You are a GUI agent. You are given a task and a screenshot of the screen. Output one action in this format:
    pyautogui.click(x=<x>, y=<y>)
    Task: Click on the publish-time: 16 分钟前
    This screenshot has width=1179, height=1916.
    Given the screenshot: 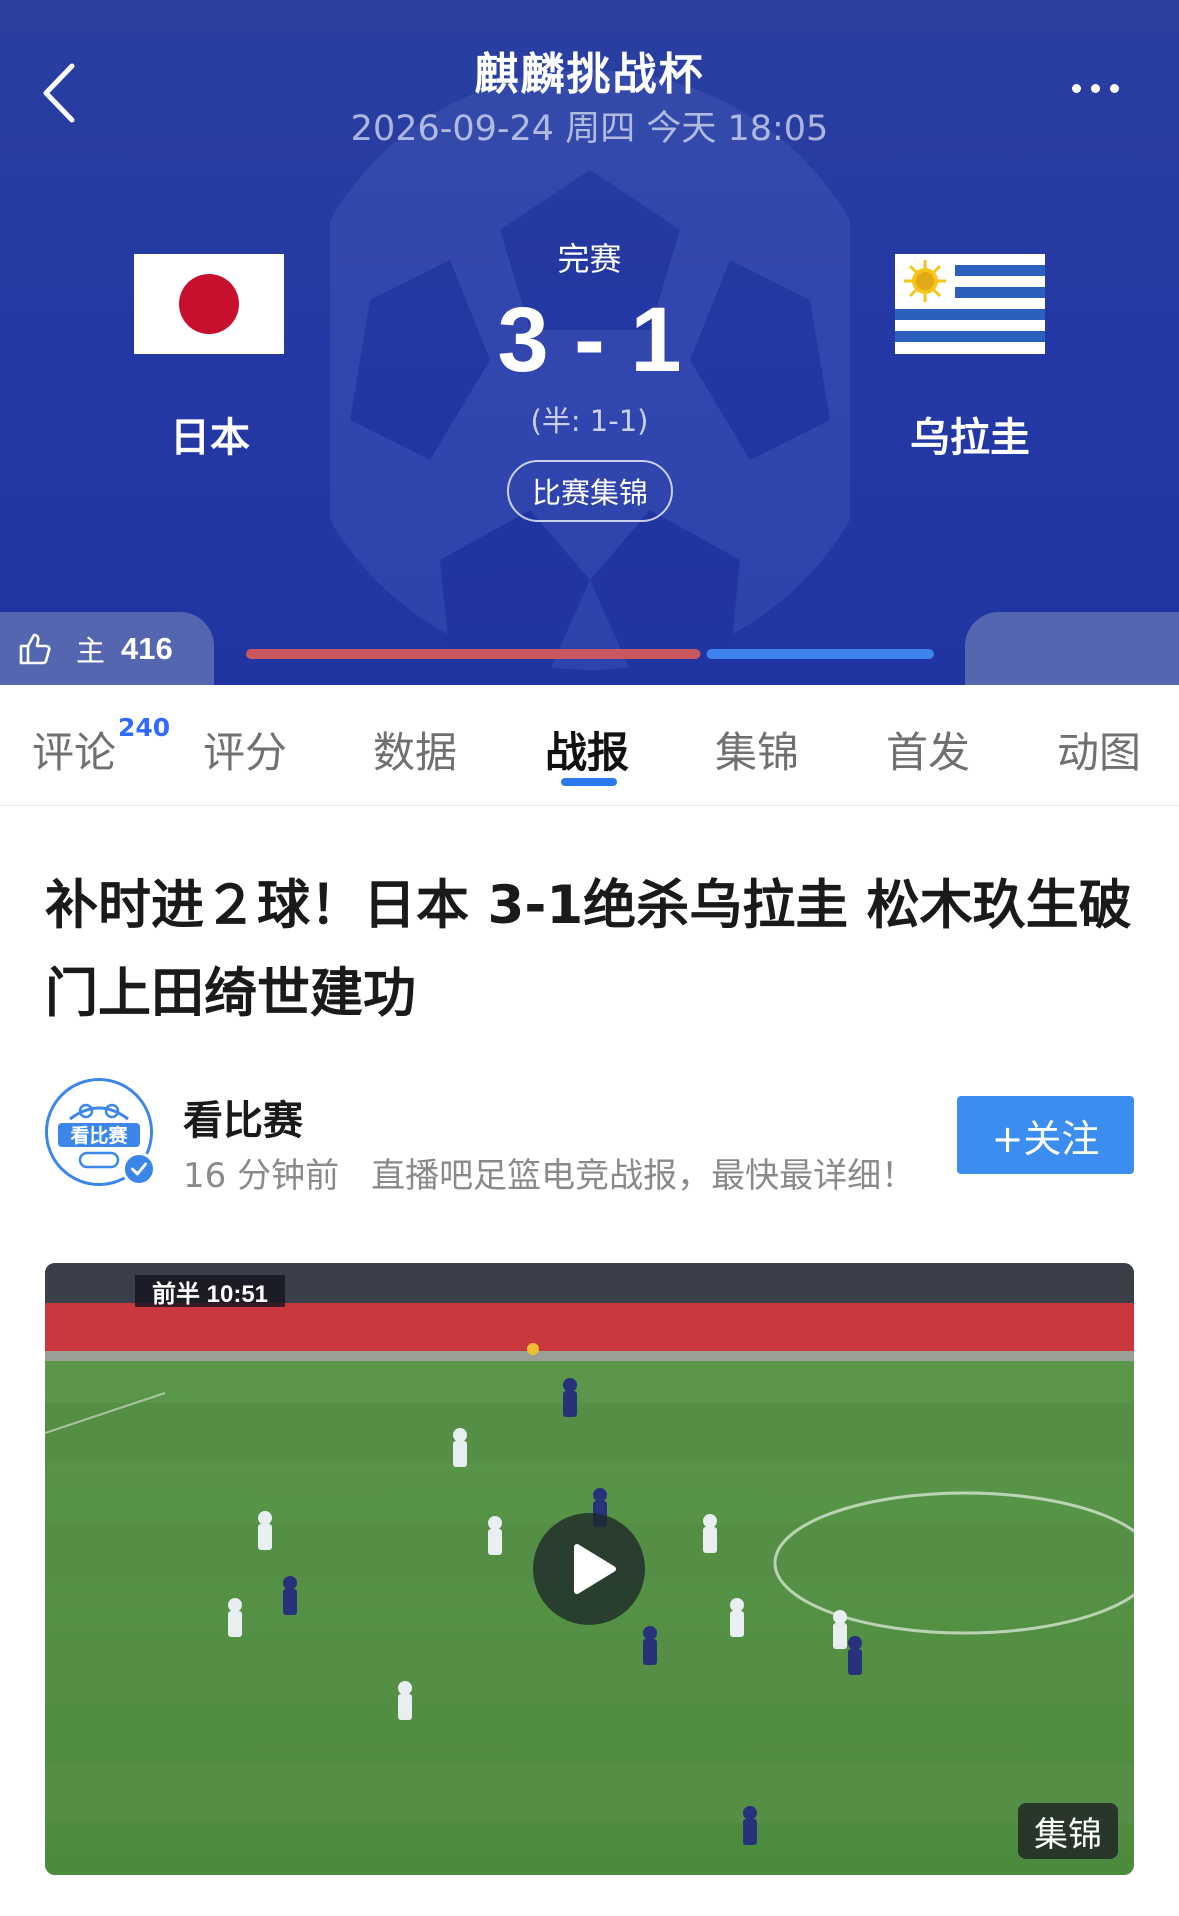 What is the action you would take?
    pyautogui.click(x=261, y=1176)
    